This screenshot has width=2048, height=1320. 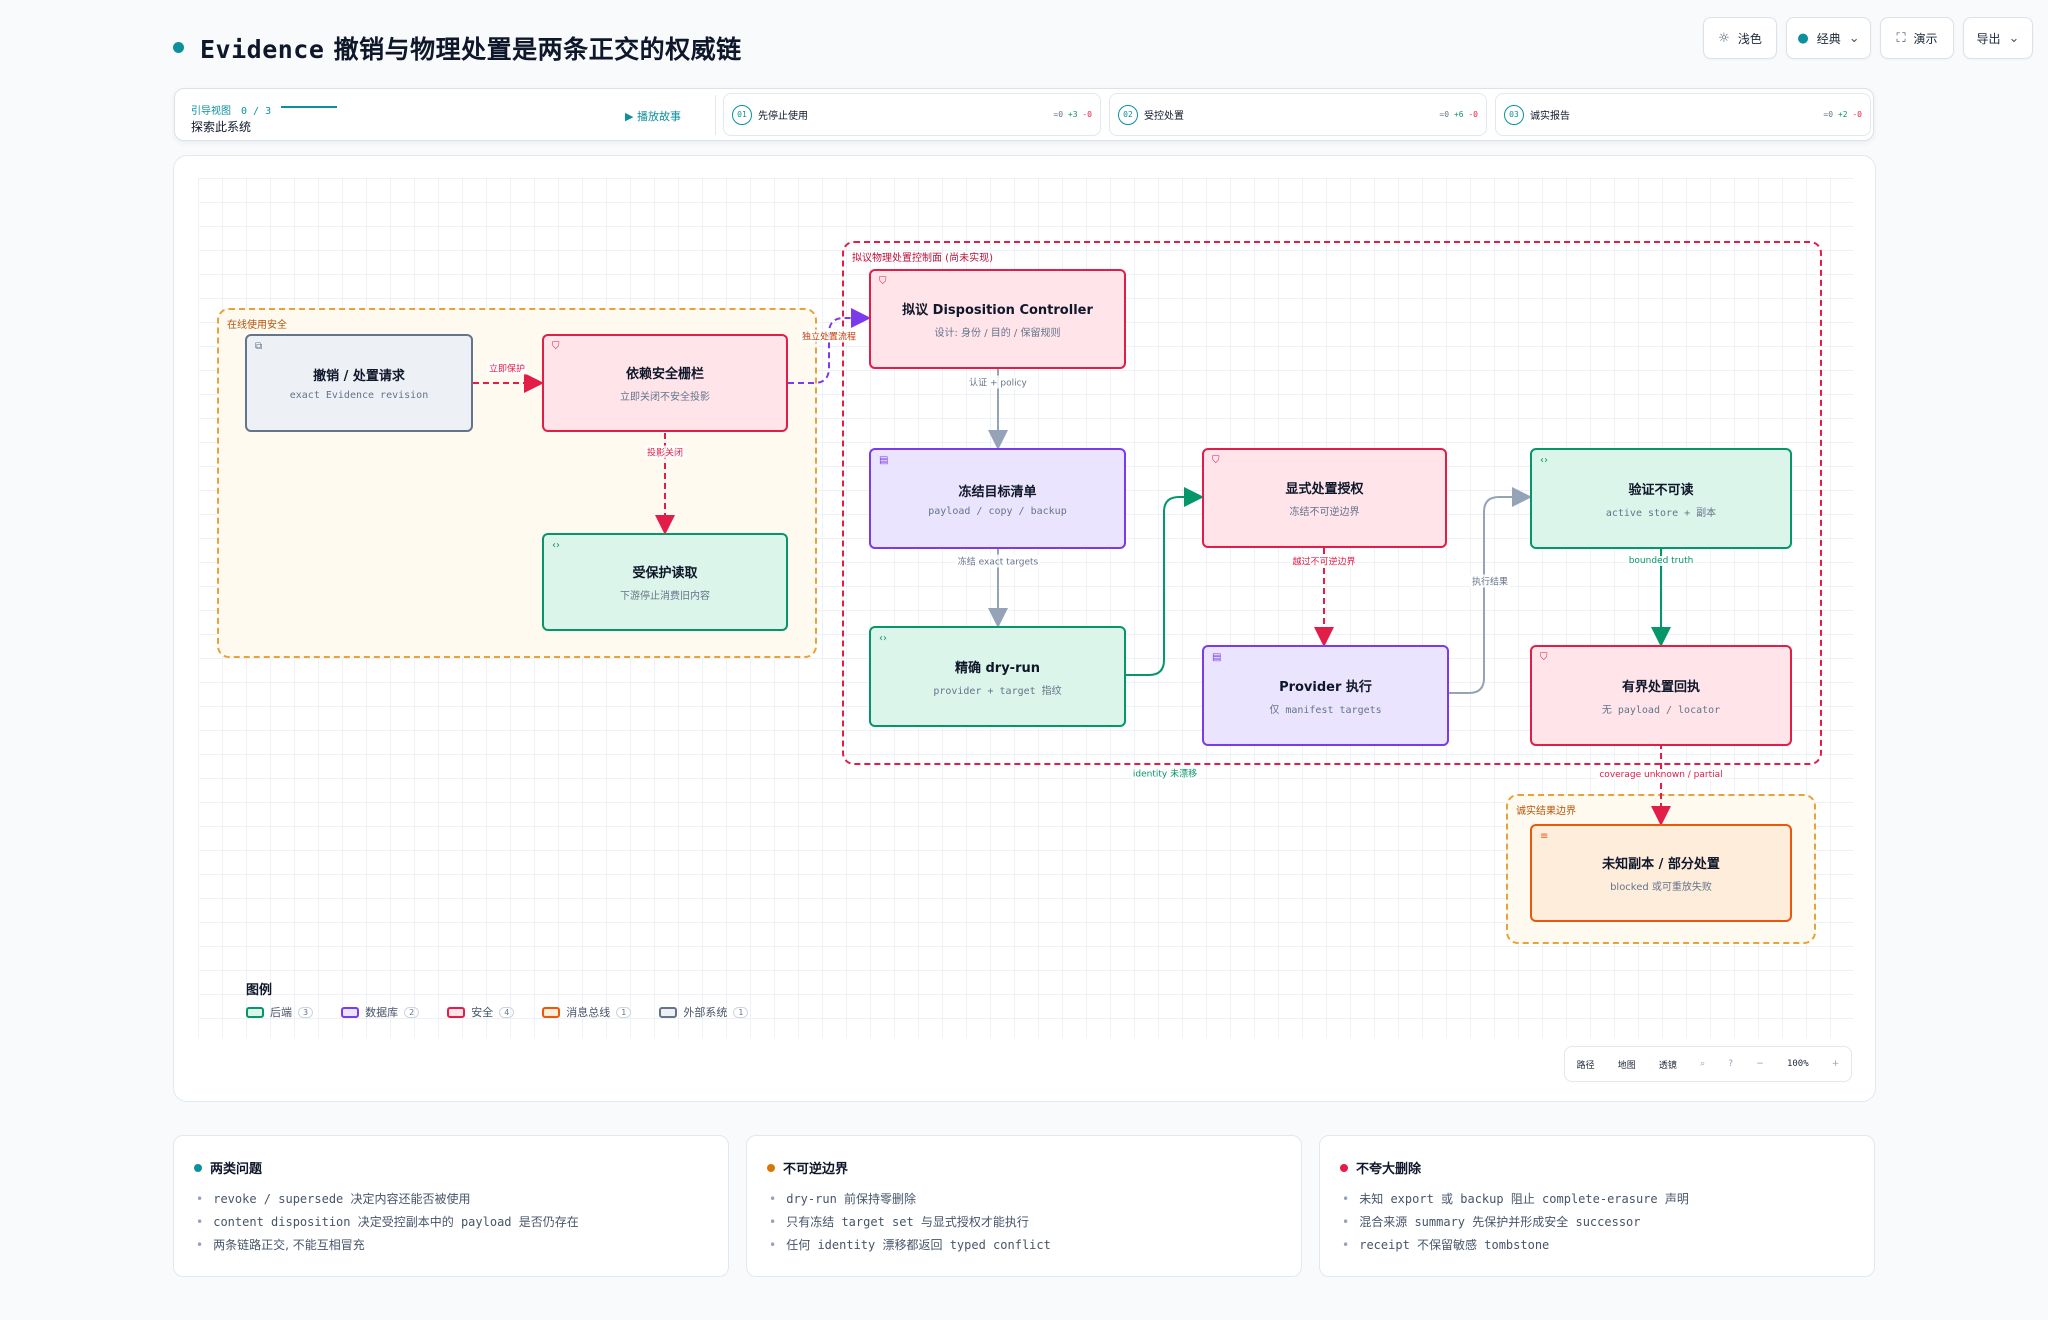 I want to click on node-verify-unreadable: ‹› 验证不可读 active store + 副本, so click(x=1661, y=498).